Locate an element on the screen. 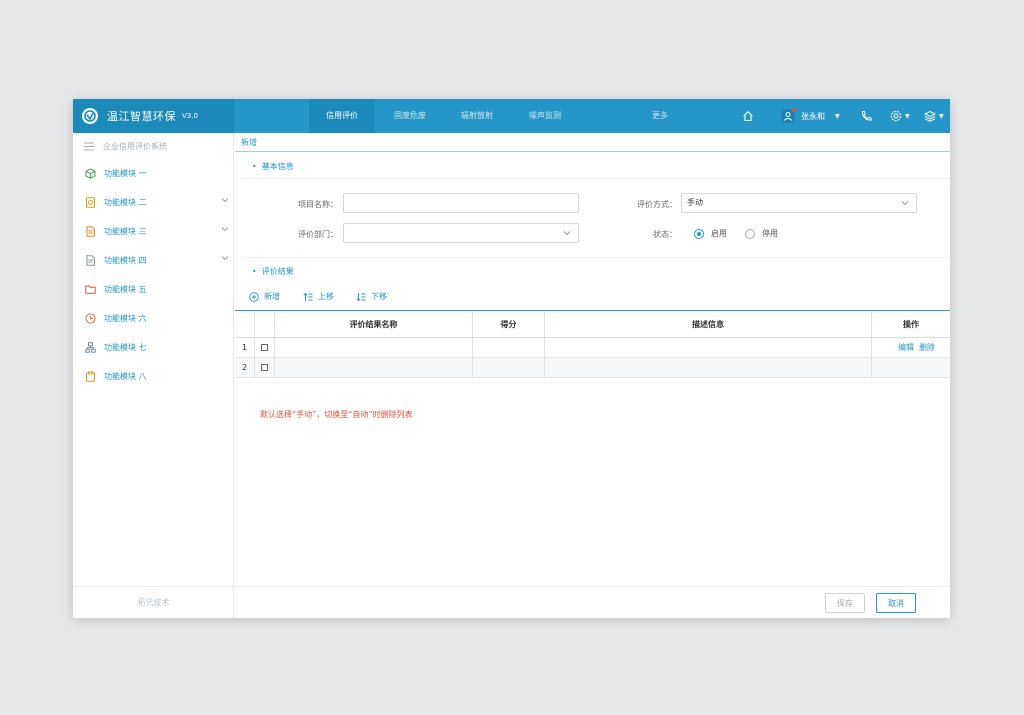  phone-icon is located at coordinates (866, 116).